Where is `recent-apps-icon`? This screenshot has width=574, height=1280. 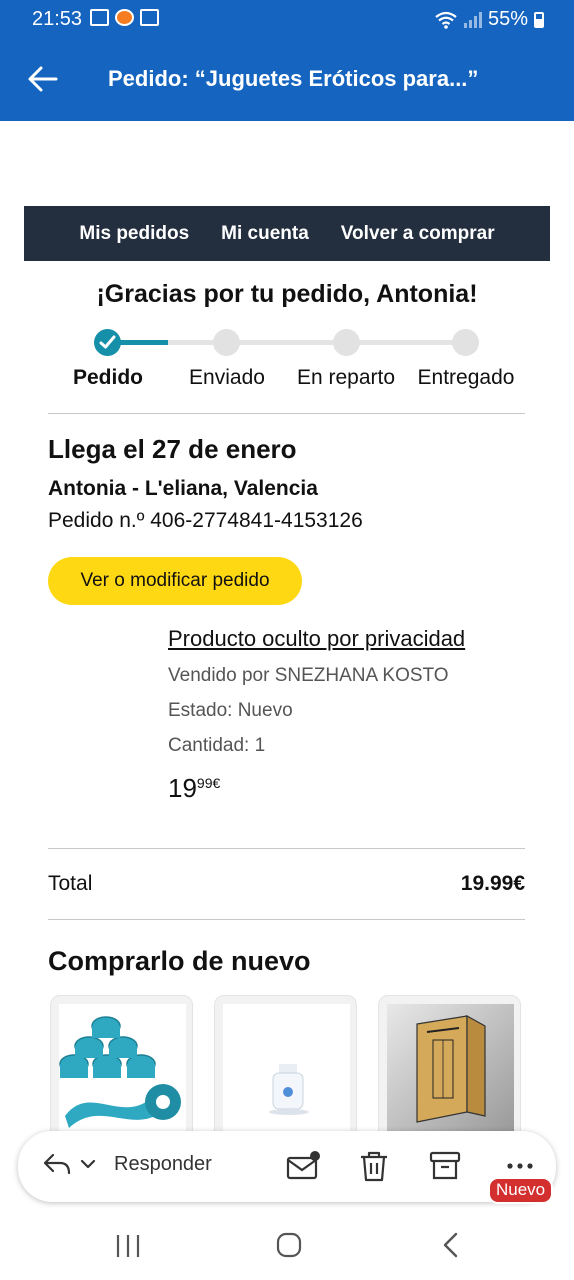
recent-apps-icon is located at coordinates (128, 1245).